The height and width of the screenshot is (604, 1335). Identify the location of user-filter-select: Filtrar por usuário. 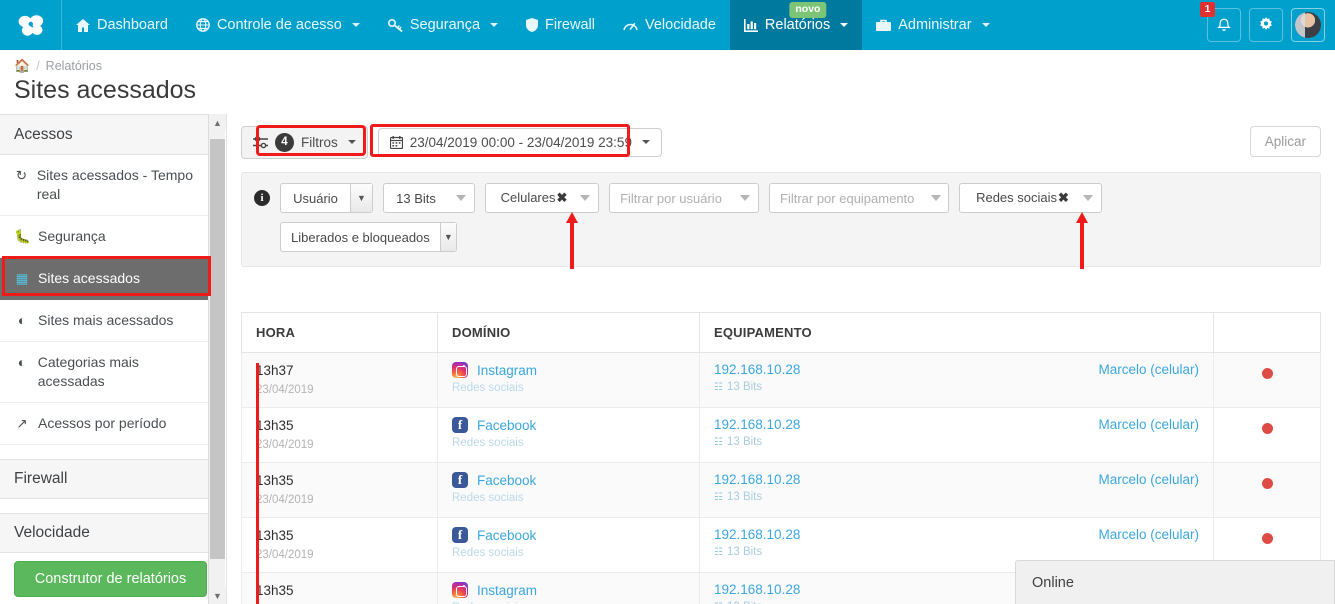
(684, 198).